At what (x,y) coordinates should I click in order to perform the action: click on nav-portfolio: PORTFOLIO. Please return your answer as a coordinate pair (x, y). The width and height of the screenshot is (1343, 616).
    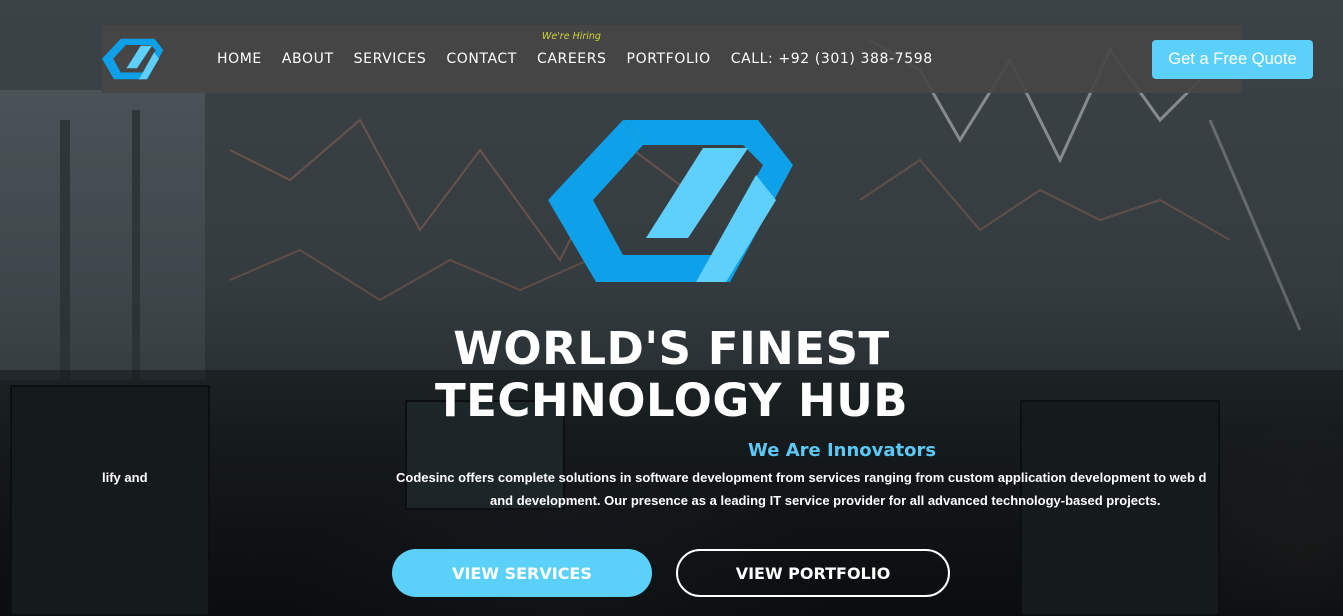
    Looking at the image, I should click on (669, 59).